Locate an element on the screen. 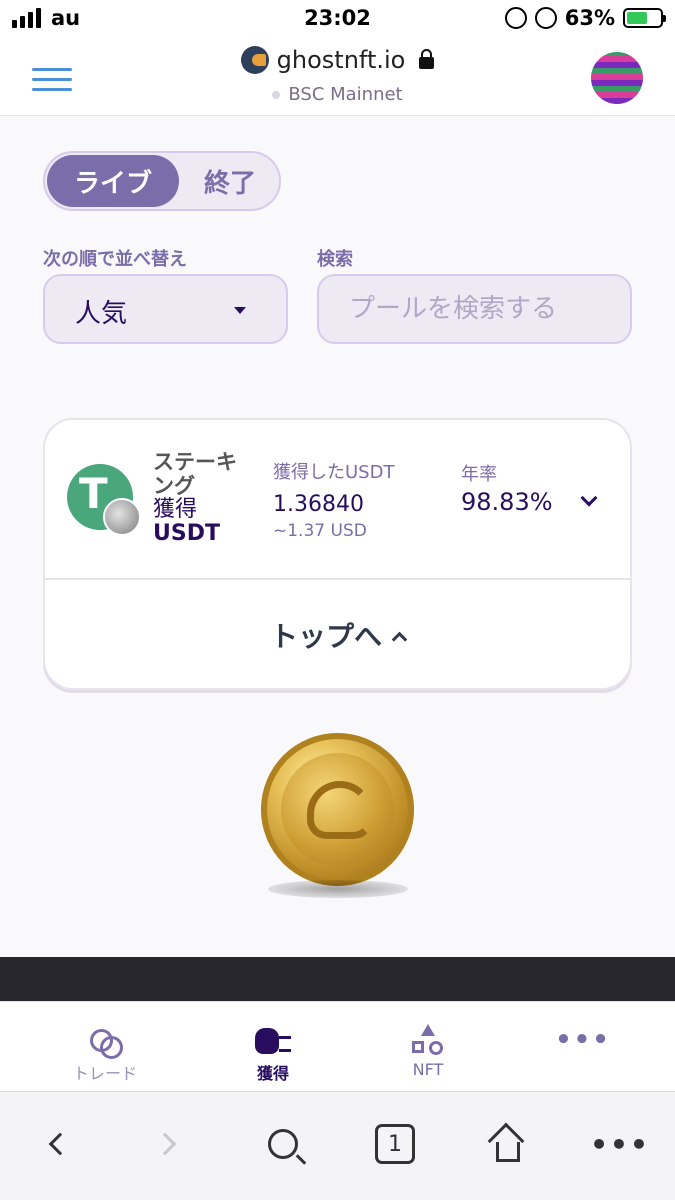 The width and height of the screenshot is (675, 1200). more-icon: ••• is located at coordinates (583, 1040).